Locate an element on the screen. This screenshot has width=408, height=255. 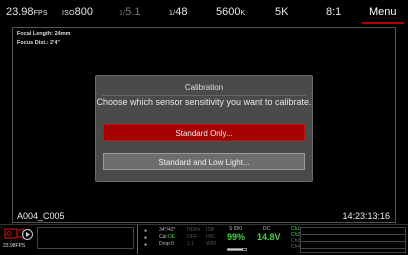
hdrx-state: OFF is located at coordinates (192, 237).